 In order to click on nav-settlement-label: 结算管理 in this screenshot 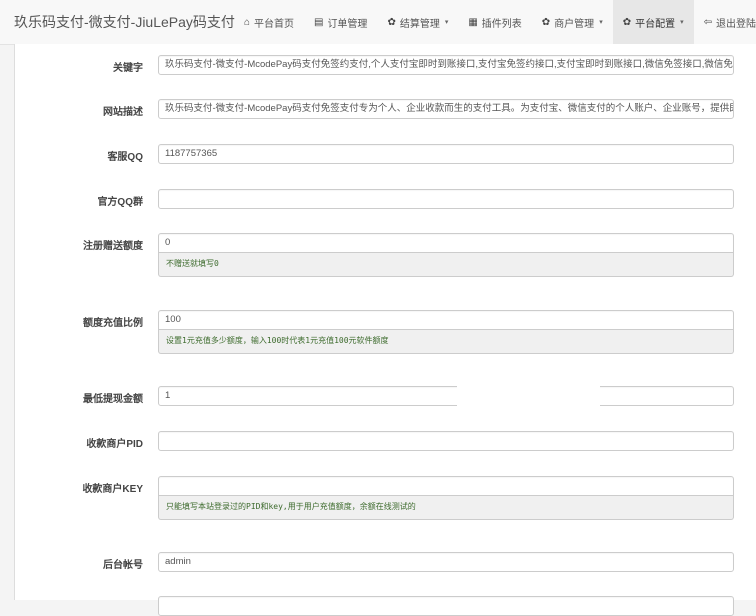, I will do `click(419, 24)`.